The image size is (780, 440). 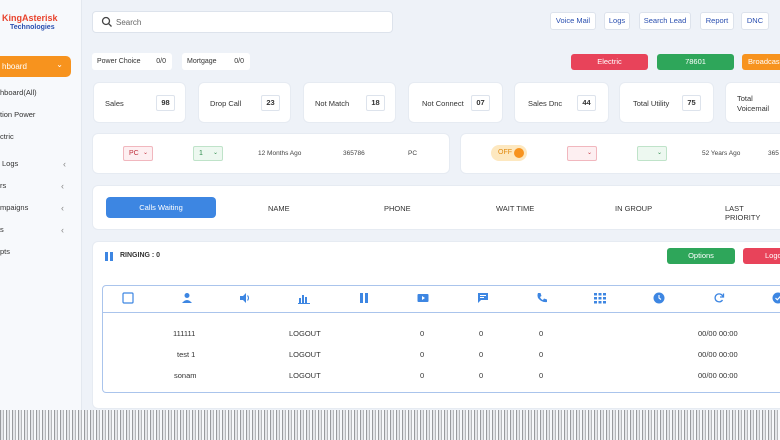 I want to click on column-last-priority: LAST PRIORITY, so click(x=743, y=213).